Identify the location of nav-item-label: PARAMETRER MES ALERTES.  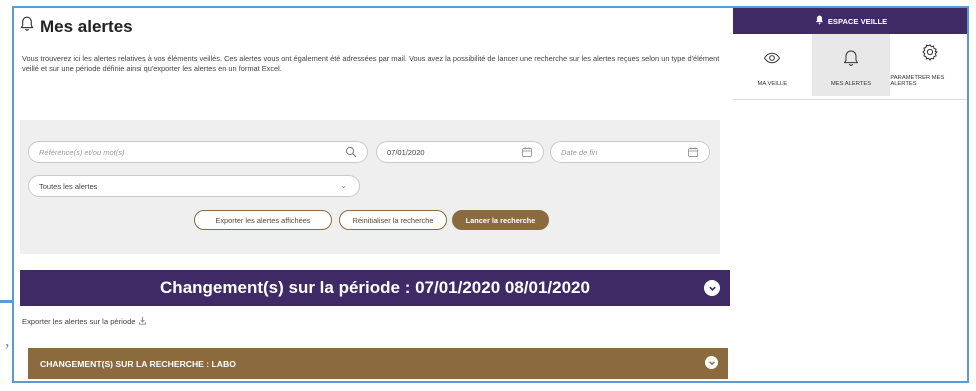
(917, 81).